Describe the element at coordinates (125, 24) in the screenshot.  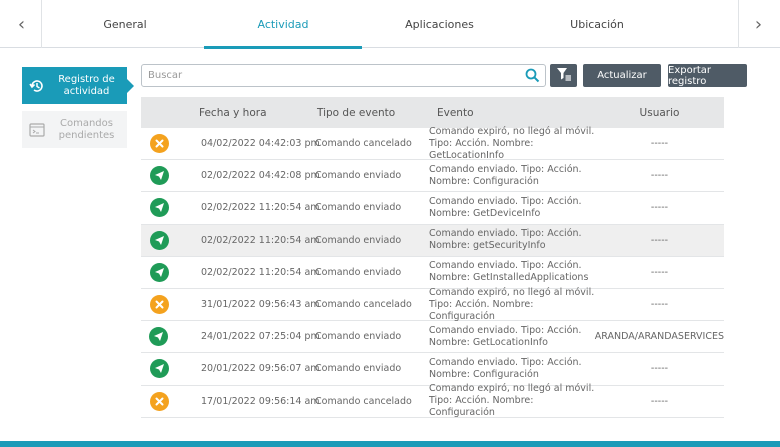
I see `tab-general: General` at that location.